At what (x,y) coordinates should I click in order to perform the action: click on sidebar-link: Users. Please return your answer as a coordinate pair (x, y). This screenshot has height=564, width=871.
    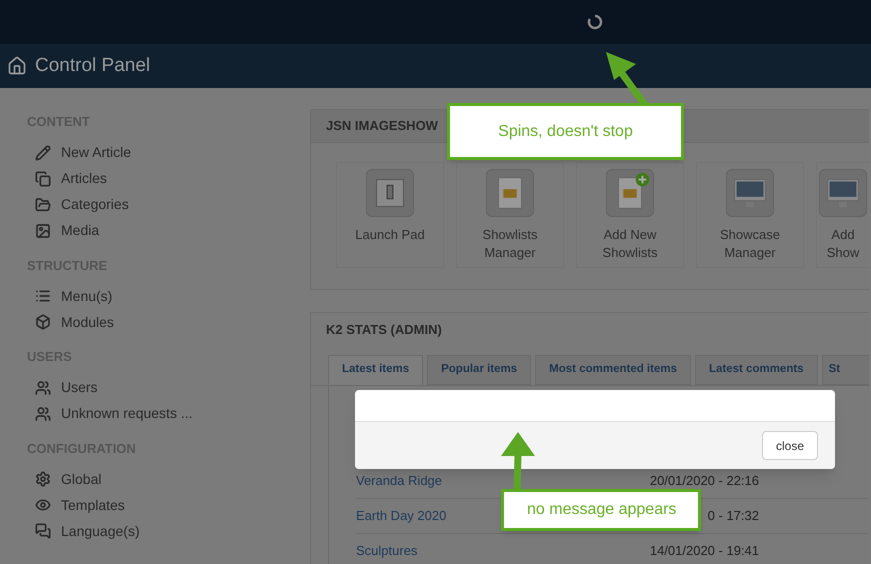
    Looking at the image, I should click on (168, 387).